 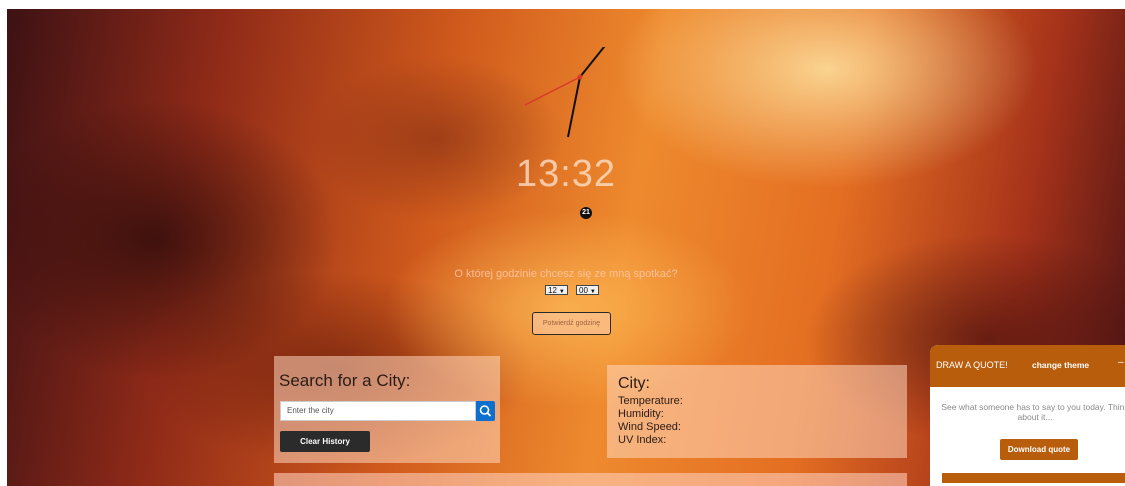 What do you see at coordinates (642, 440) in the screenshot?
I see `weather-uv-label: UV Index:` at bounding box center [642, 440].